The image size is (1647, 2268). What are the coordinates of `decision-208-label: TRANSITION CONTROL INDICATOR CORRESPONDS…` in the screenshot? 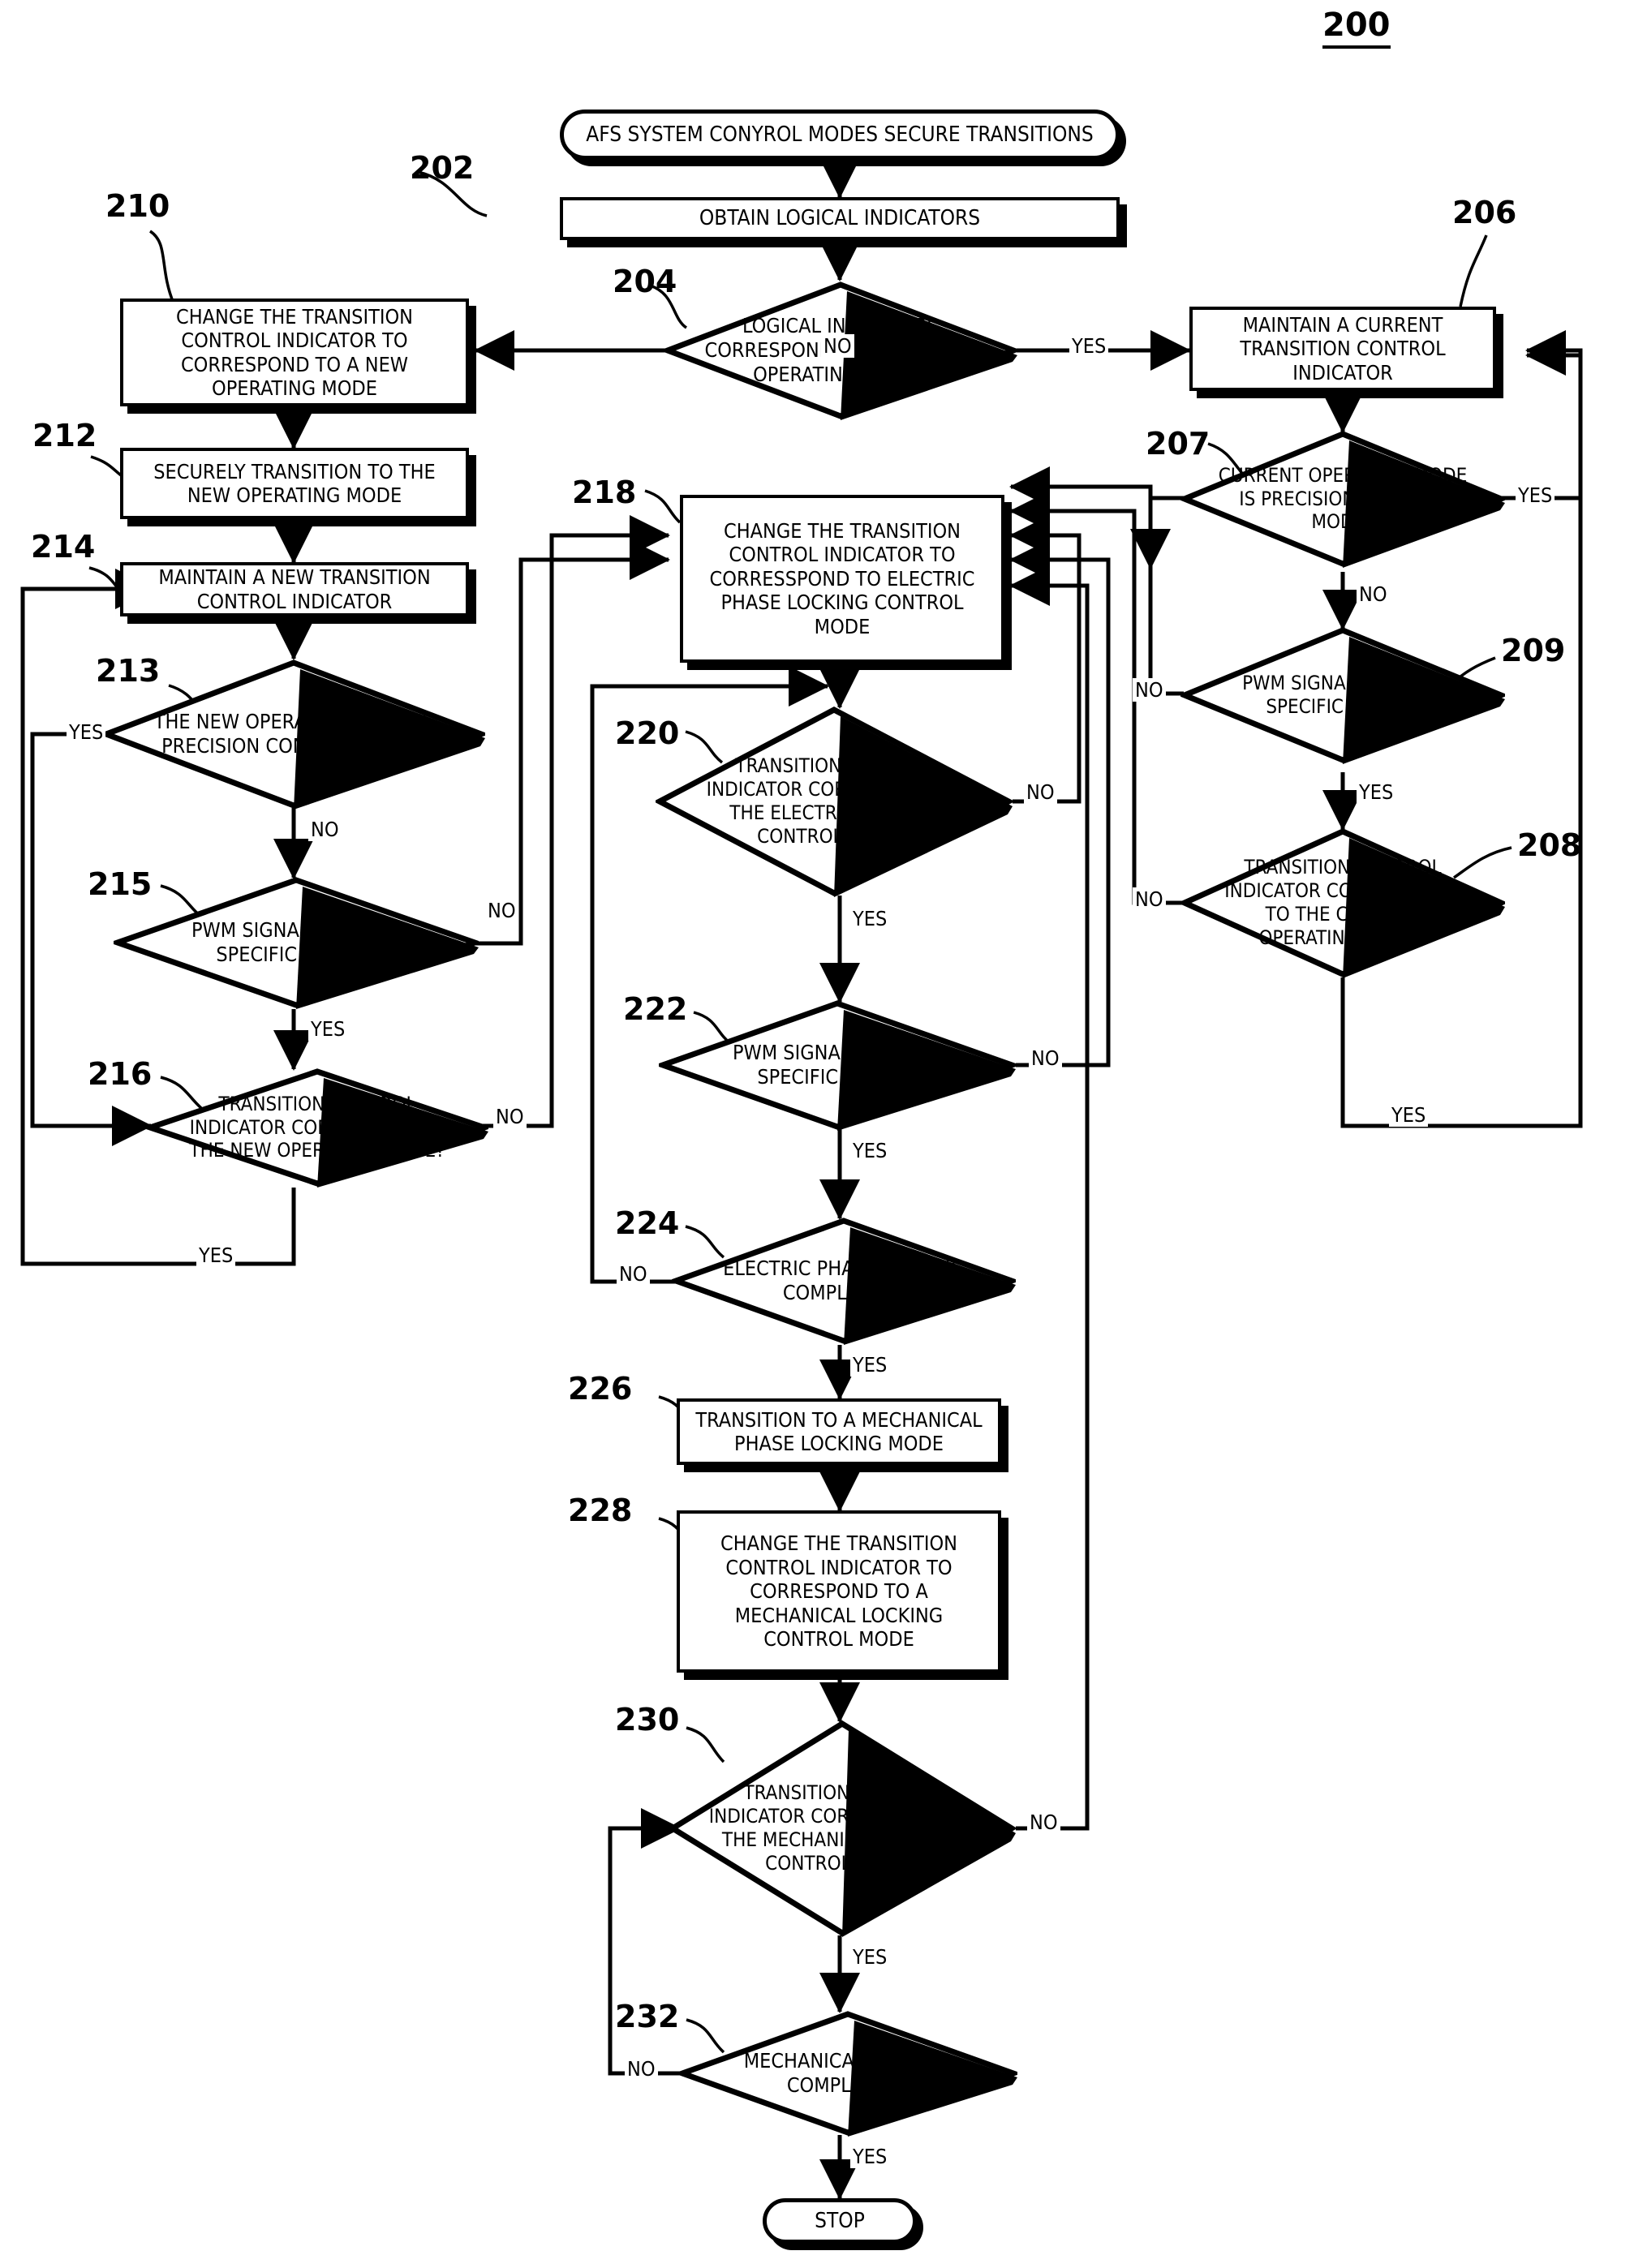 It's located at (1343, 902).